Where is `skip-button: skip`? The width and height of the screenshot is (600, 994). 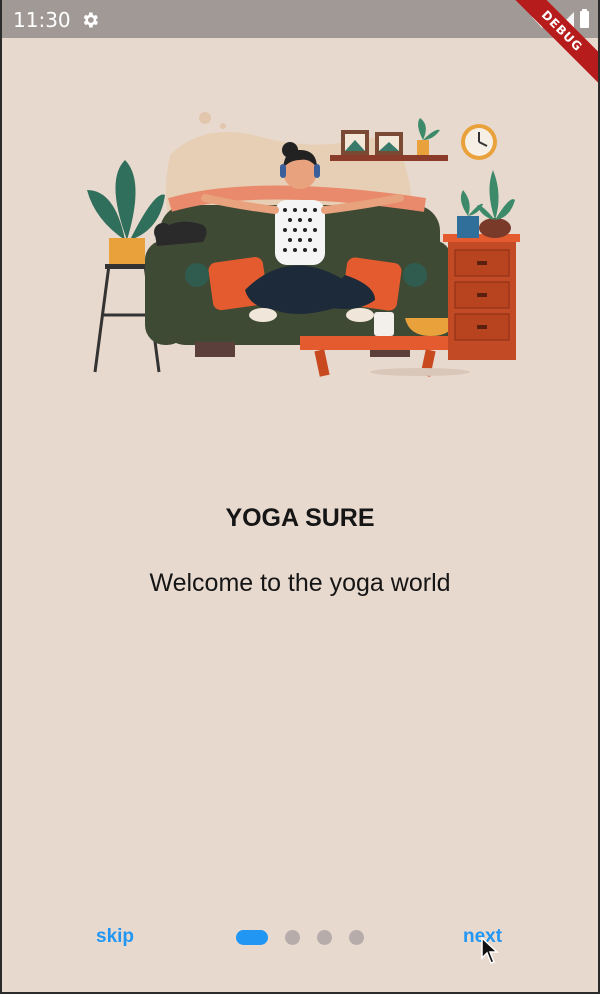 skip-button: skip is located at coordinates (115, 937).